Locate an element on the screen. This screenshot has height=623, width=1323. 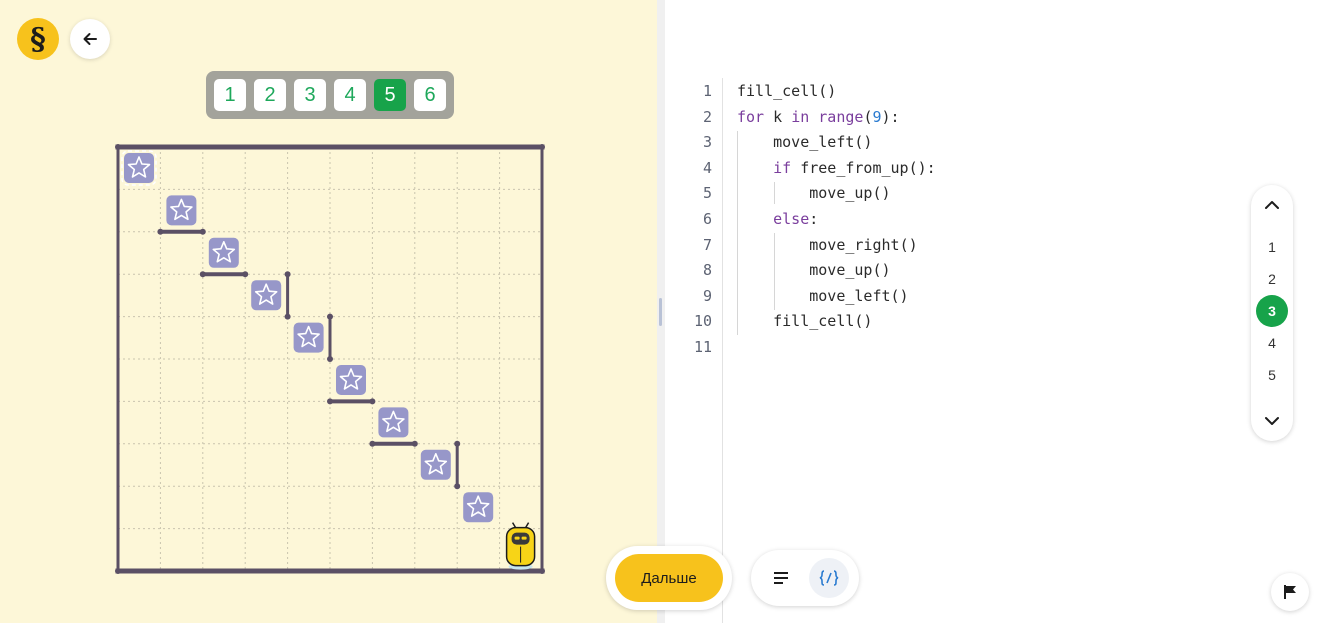
chevron-up-icon is located at coordinates (1272, 205).